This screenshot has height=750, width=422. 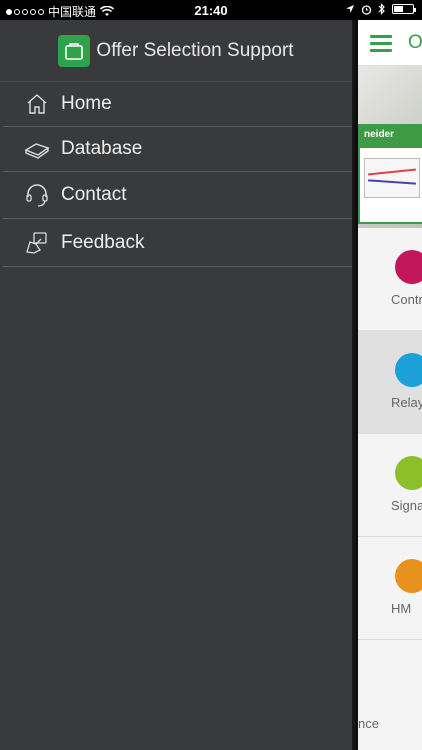 What do you see at coordinates (177, 149) in the screenshot?
I see `menu-item-database: Database` at bounding box center [177, 149].